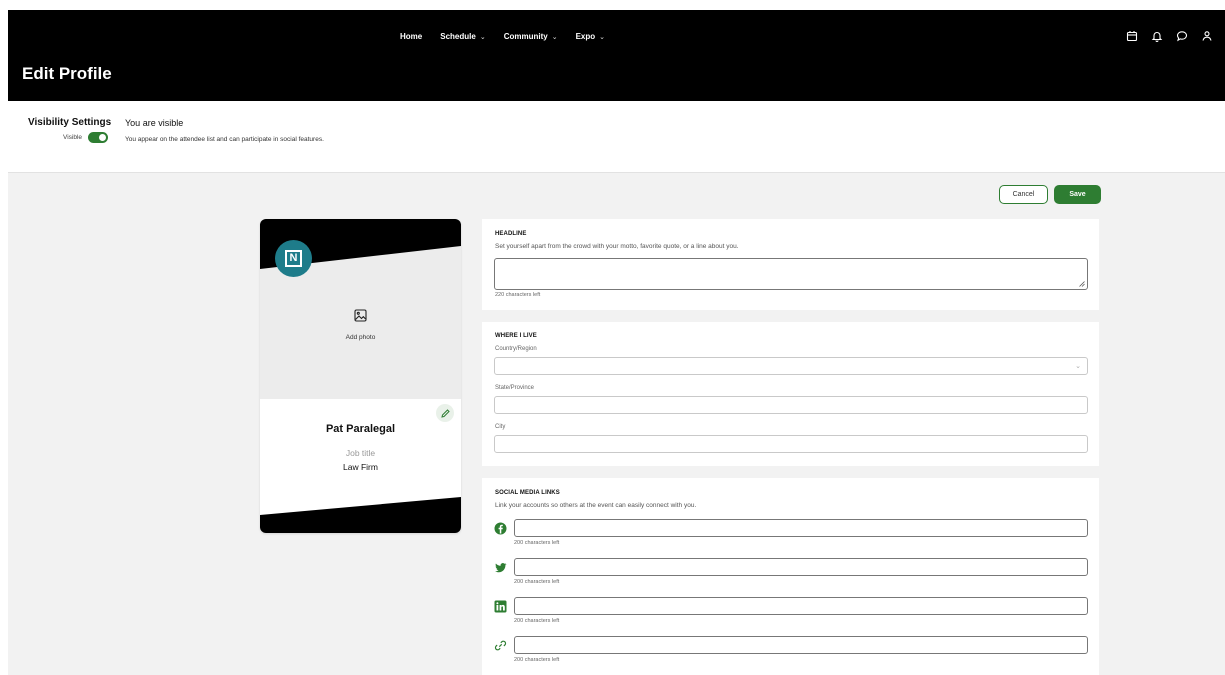 This screenshot has width=1225, height=675. I want to click on add-photo-label: Add photo, so click(360, 337).